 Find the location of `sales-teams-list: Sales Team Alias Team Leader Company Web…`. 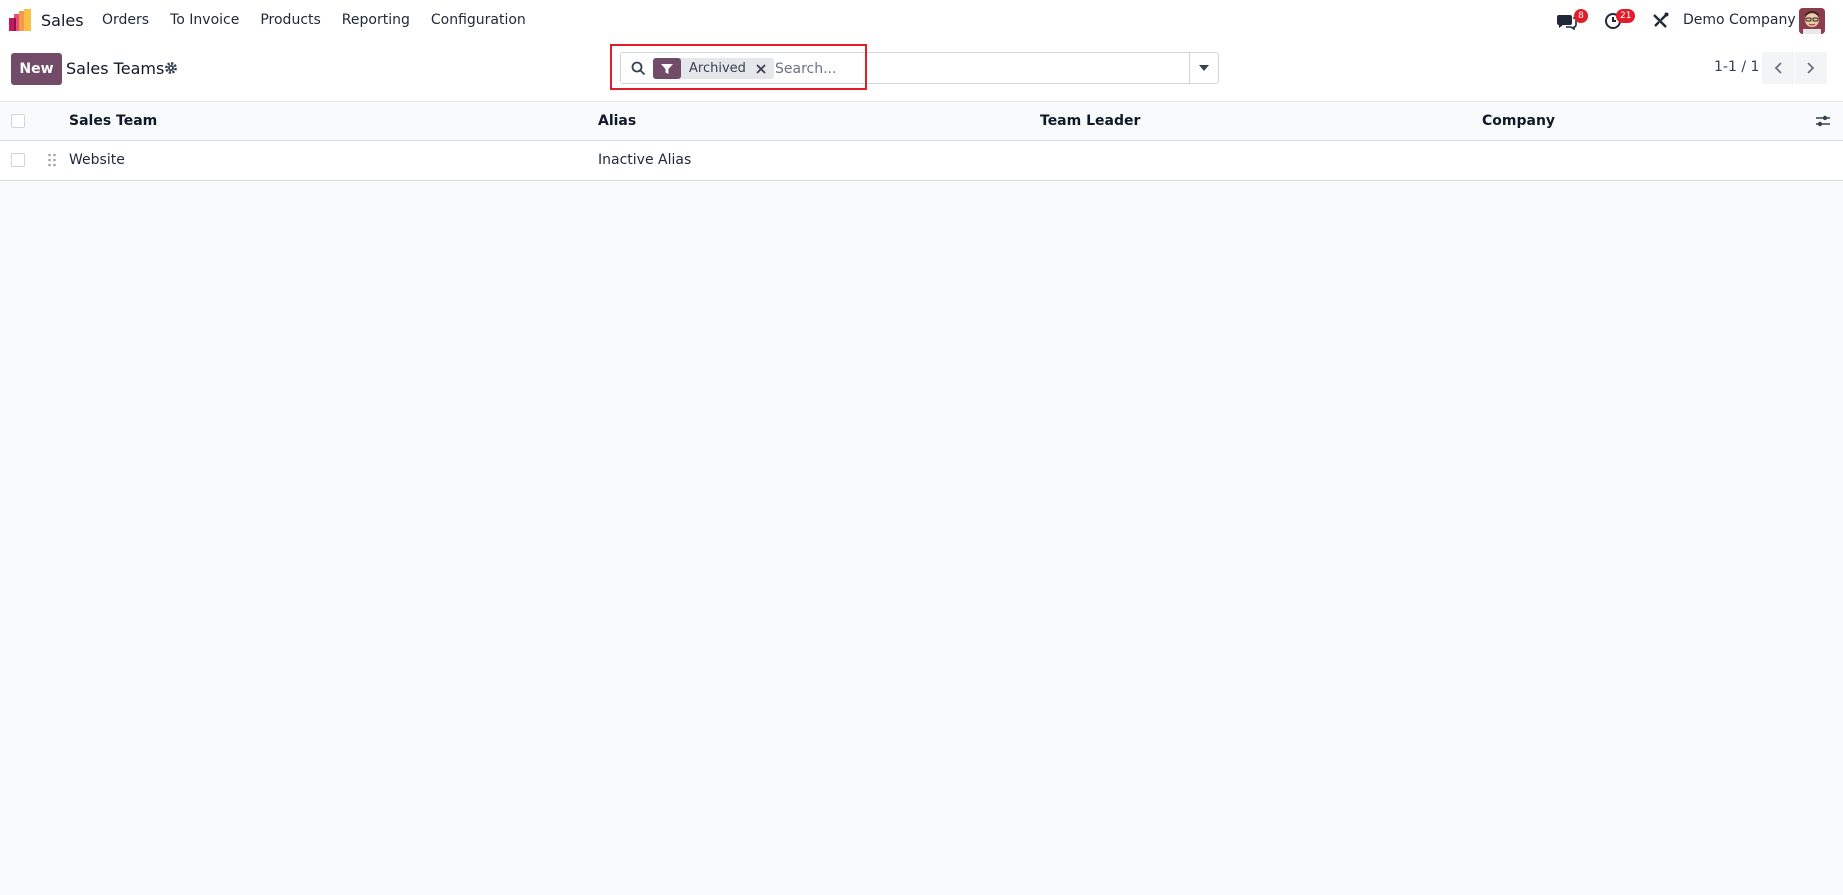

sales-teams-list: Sales Team Alias Team Leader Company Web… is located at coordinates (921, 141).